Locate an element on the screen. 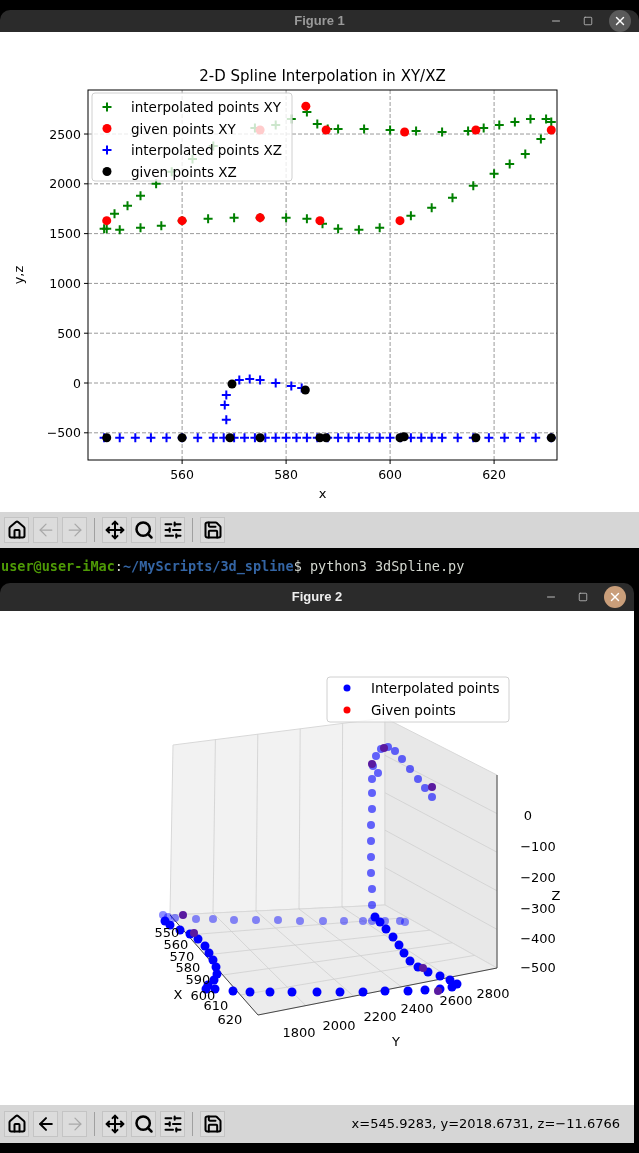  window-title: Figure 2 is located at coordinates (317, 597).